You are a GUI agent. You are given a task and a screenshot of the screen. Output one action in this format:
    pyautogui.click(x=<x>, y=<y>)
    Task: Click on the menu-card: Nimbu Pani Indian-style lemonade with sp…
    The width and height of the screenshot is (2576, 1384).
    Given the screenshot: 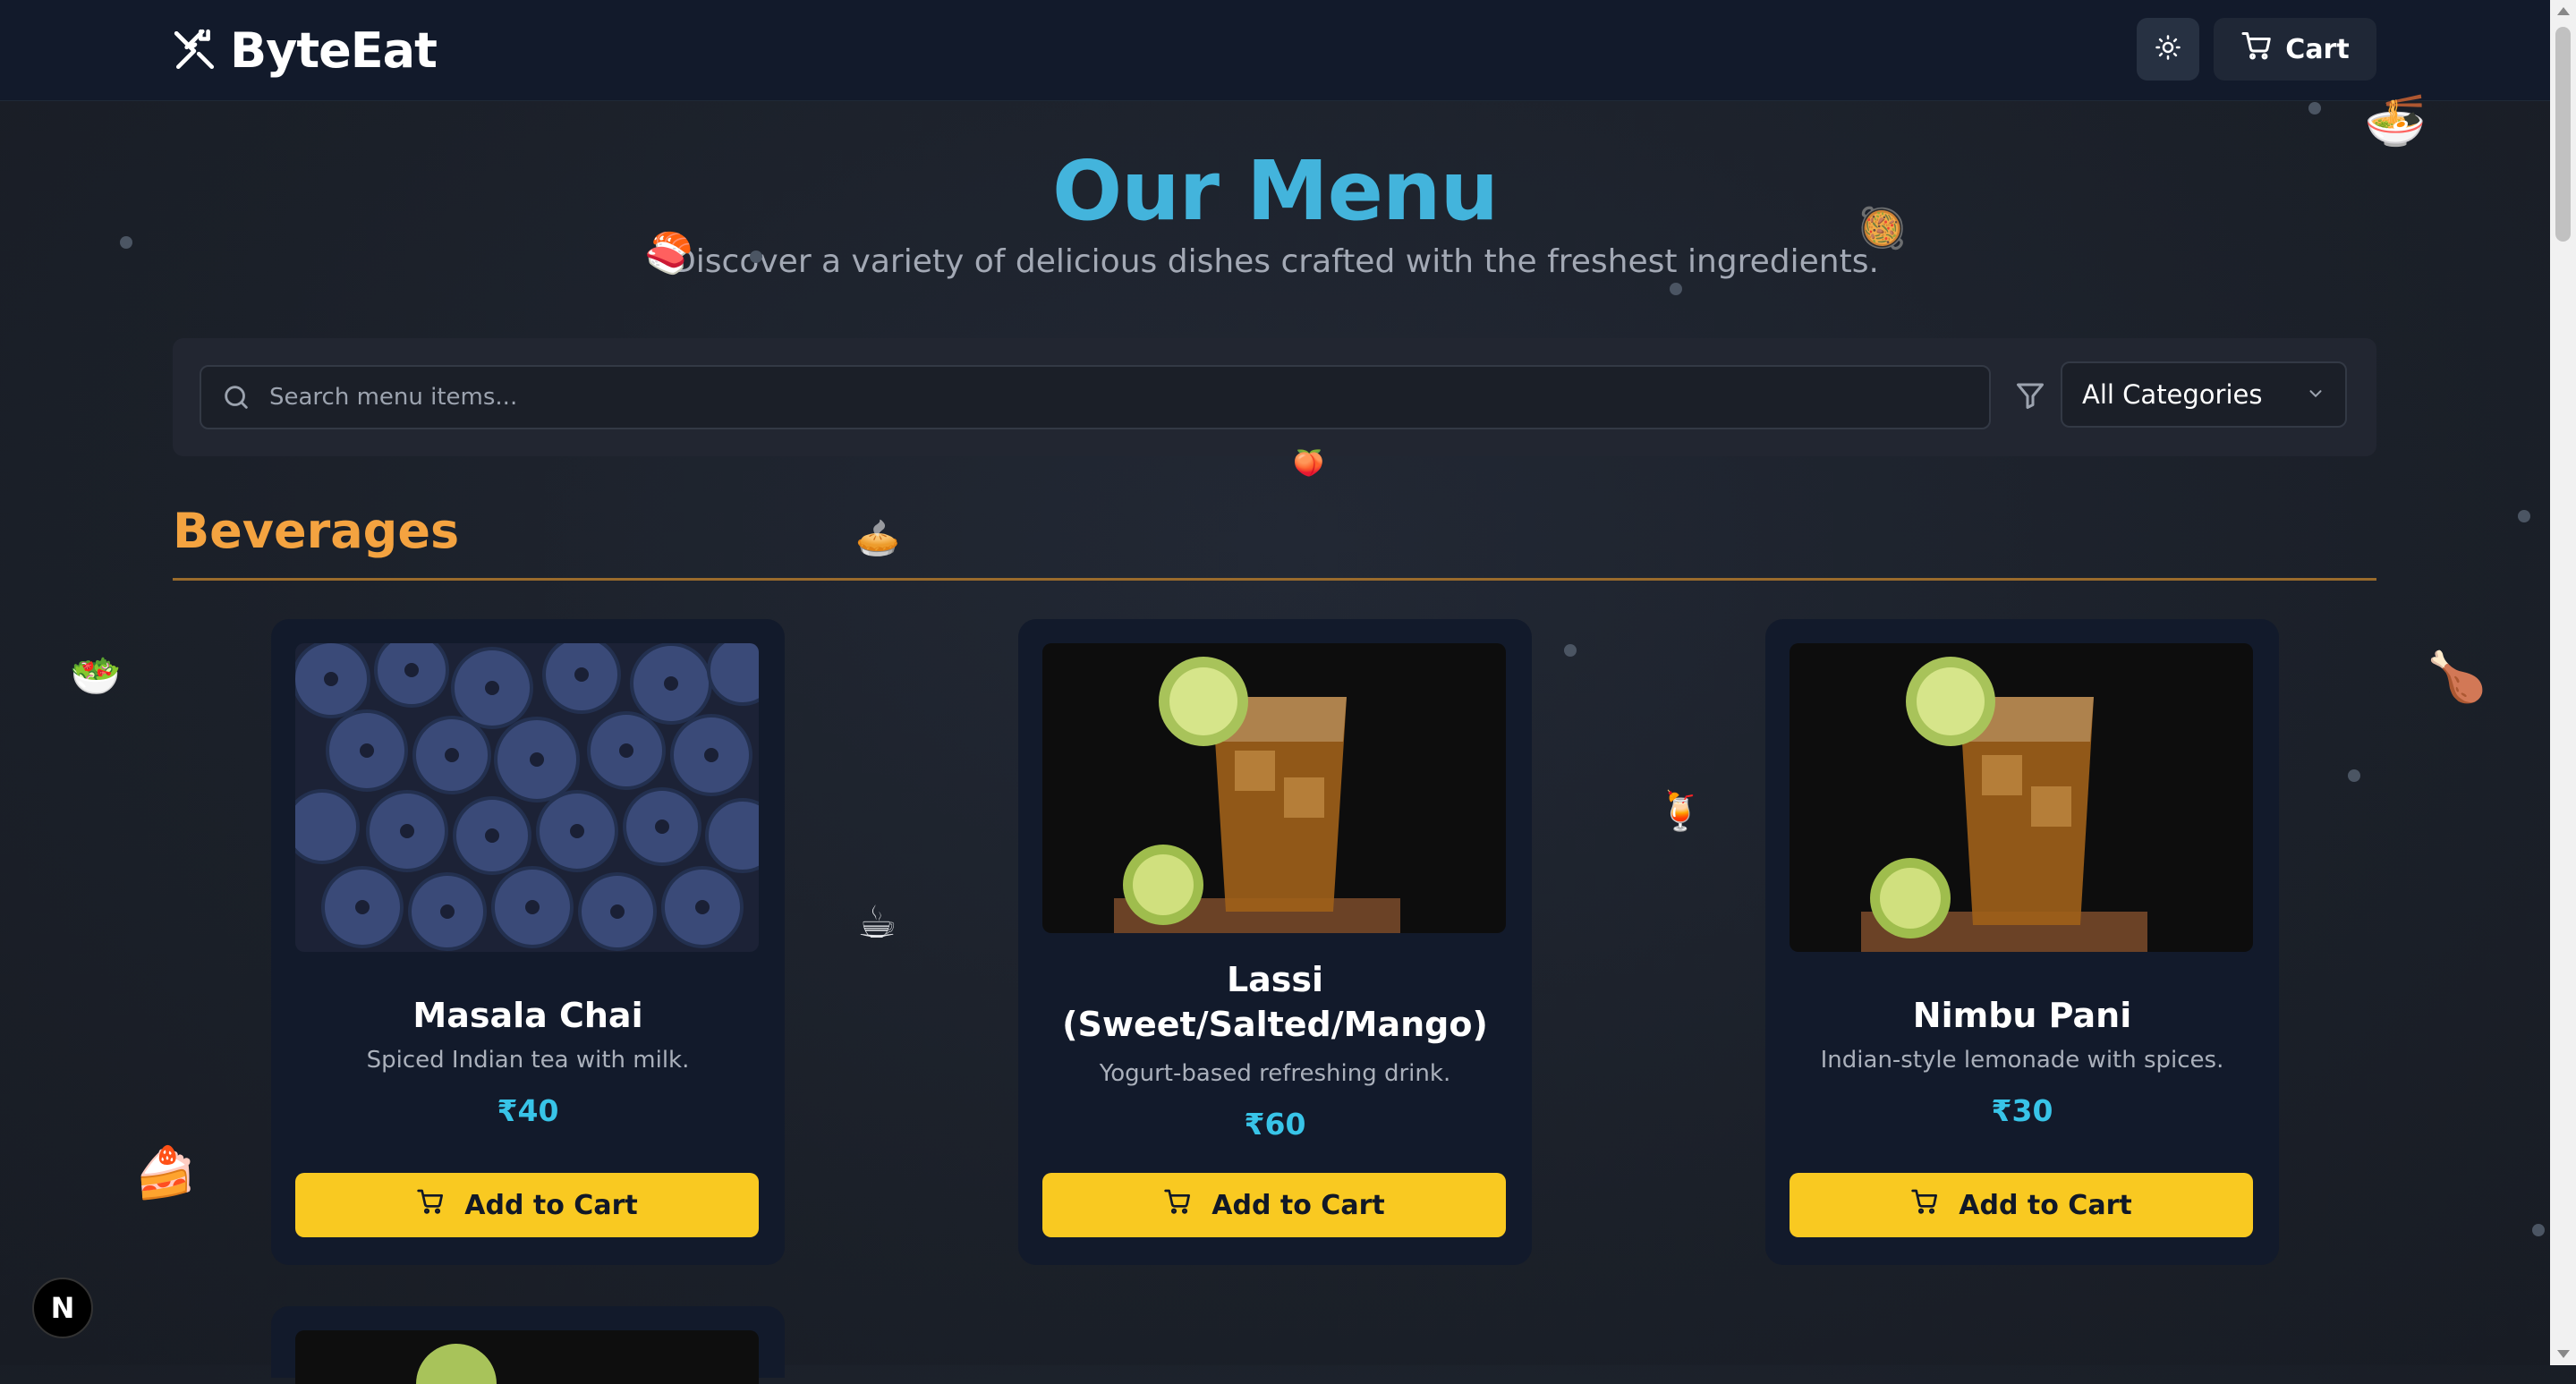 What is the action you would take?
    pyautogui.click(x=2022, y=942)
    